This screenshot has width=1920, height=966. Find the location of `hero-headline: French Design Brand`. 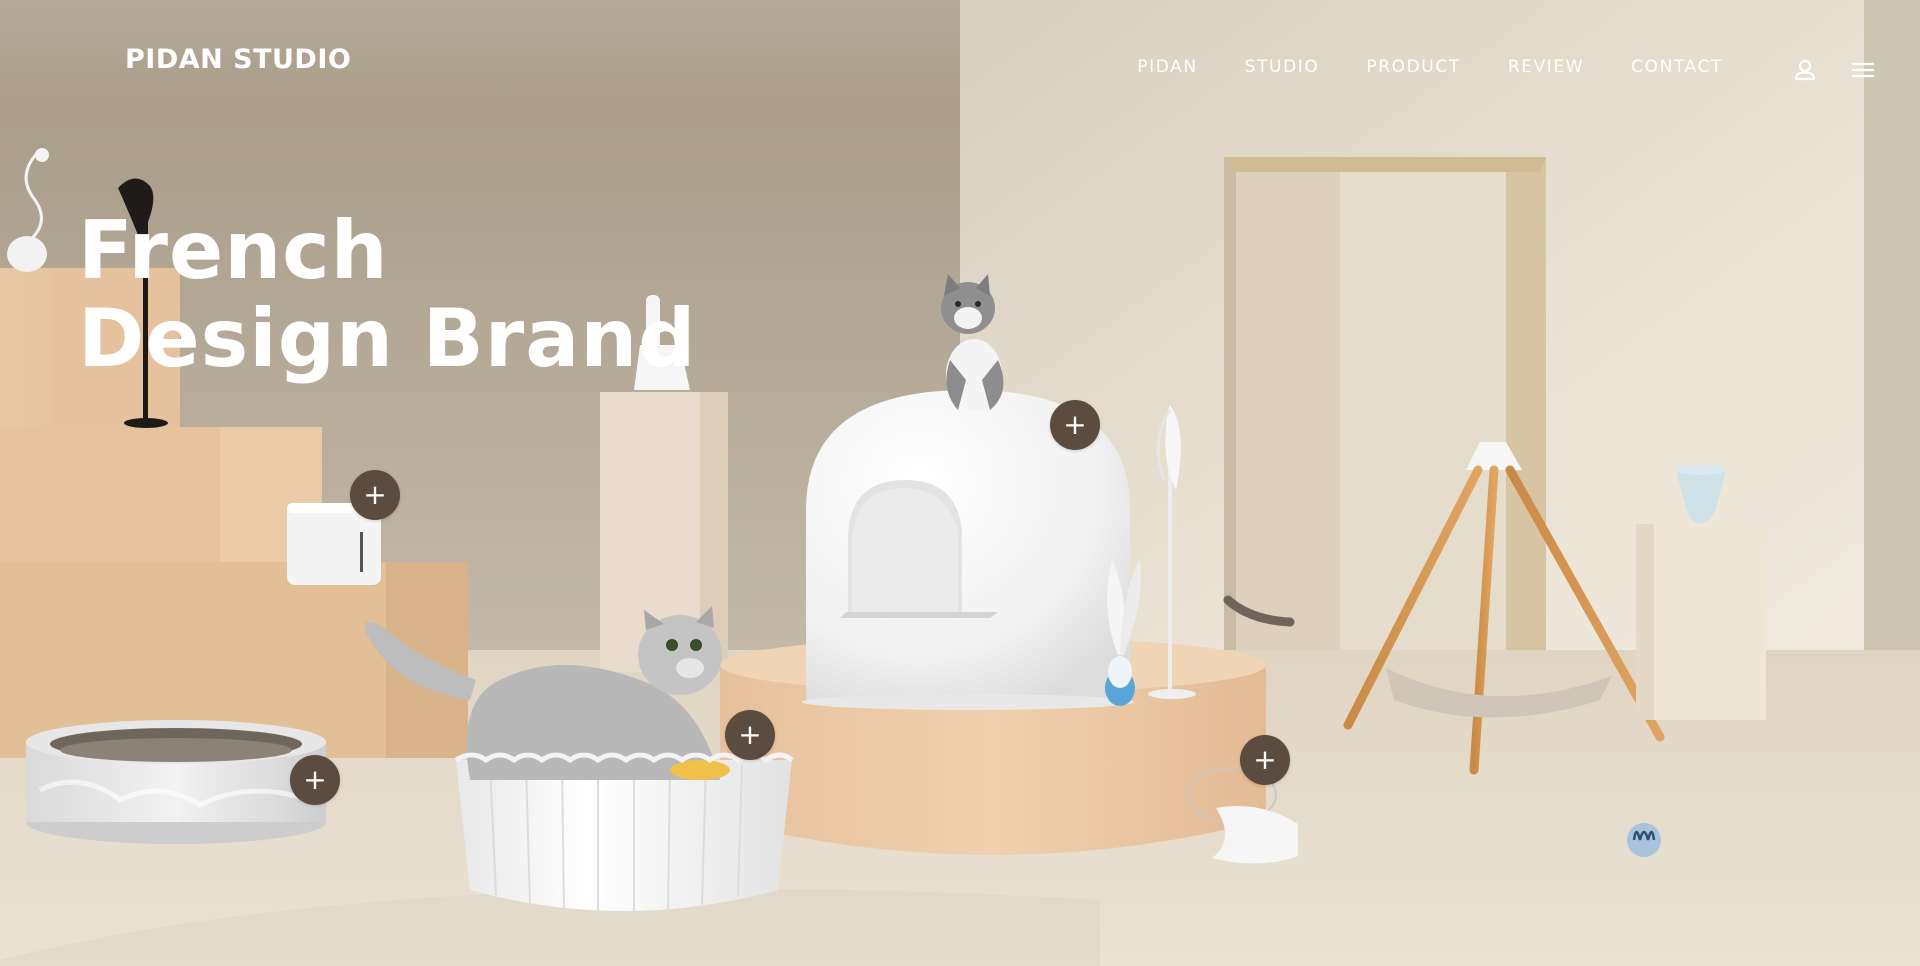

hero-headline: French Design Brand is located at coordinates (387, 295).